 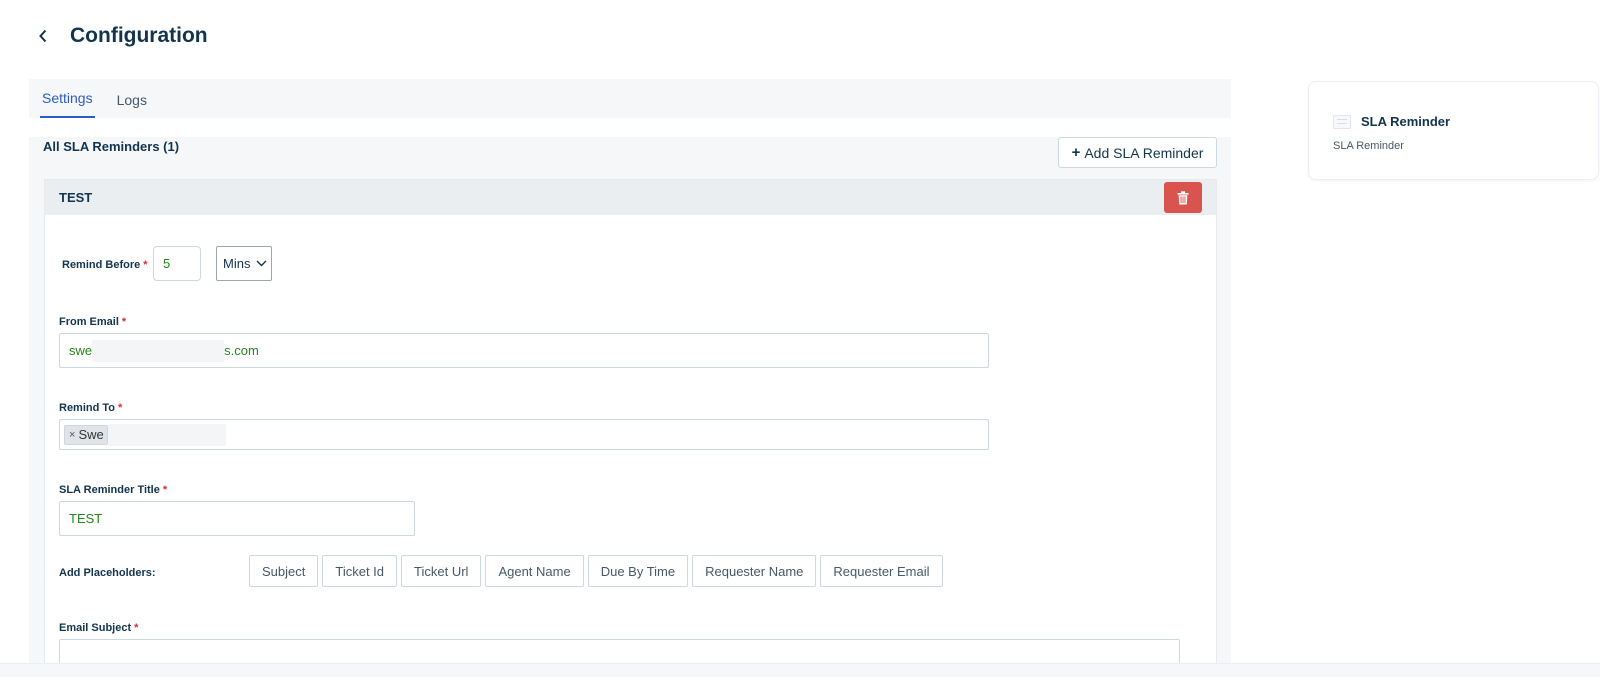 What do you see at coordinates (630, 197) in the screenshot?
I see `sla-reminder-card-header: TEST` at bounding box center [630, 197].